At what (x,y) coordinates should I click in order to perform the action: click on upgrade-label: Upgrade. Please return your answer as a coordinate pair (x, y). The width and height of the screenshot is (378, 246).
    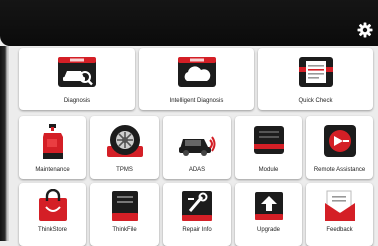
    Looking at the image, I should click on (268, 230).